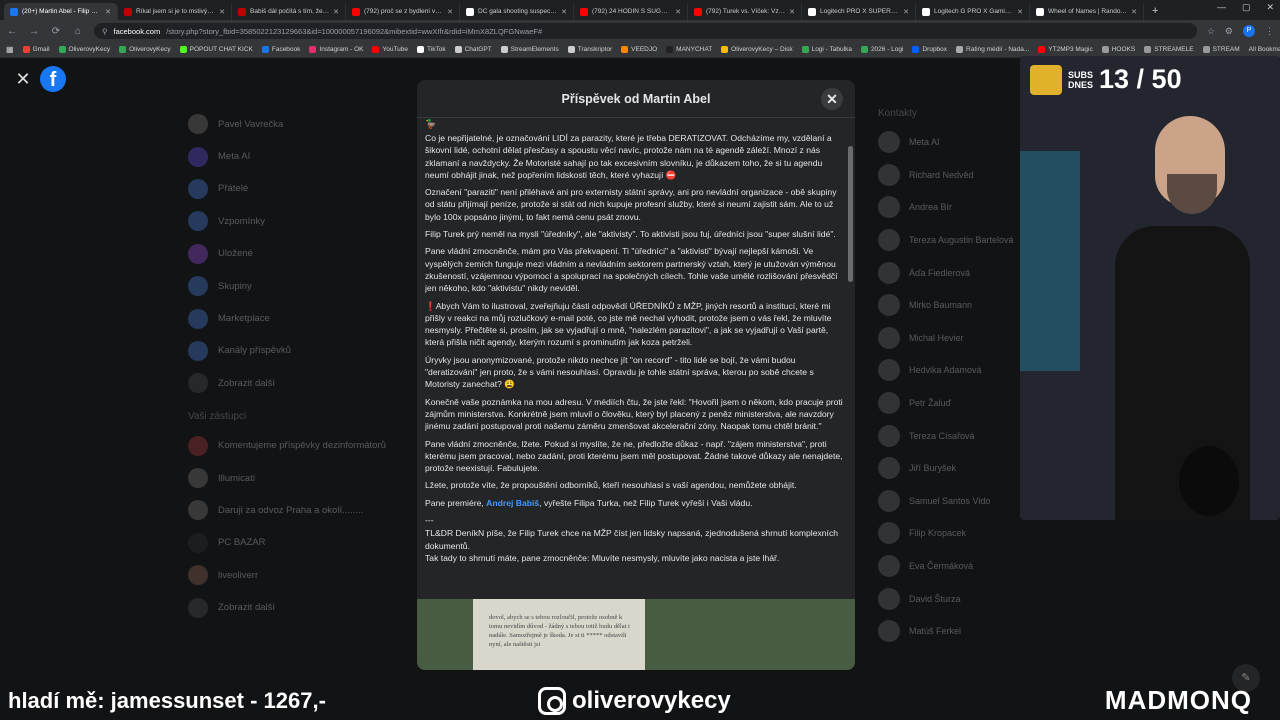  I want to click on contact-item: Matúš Ferkel, so click(953, 631).